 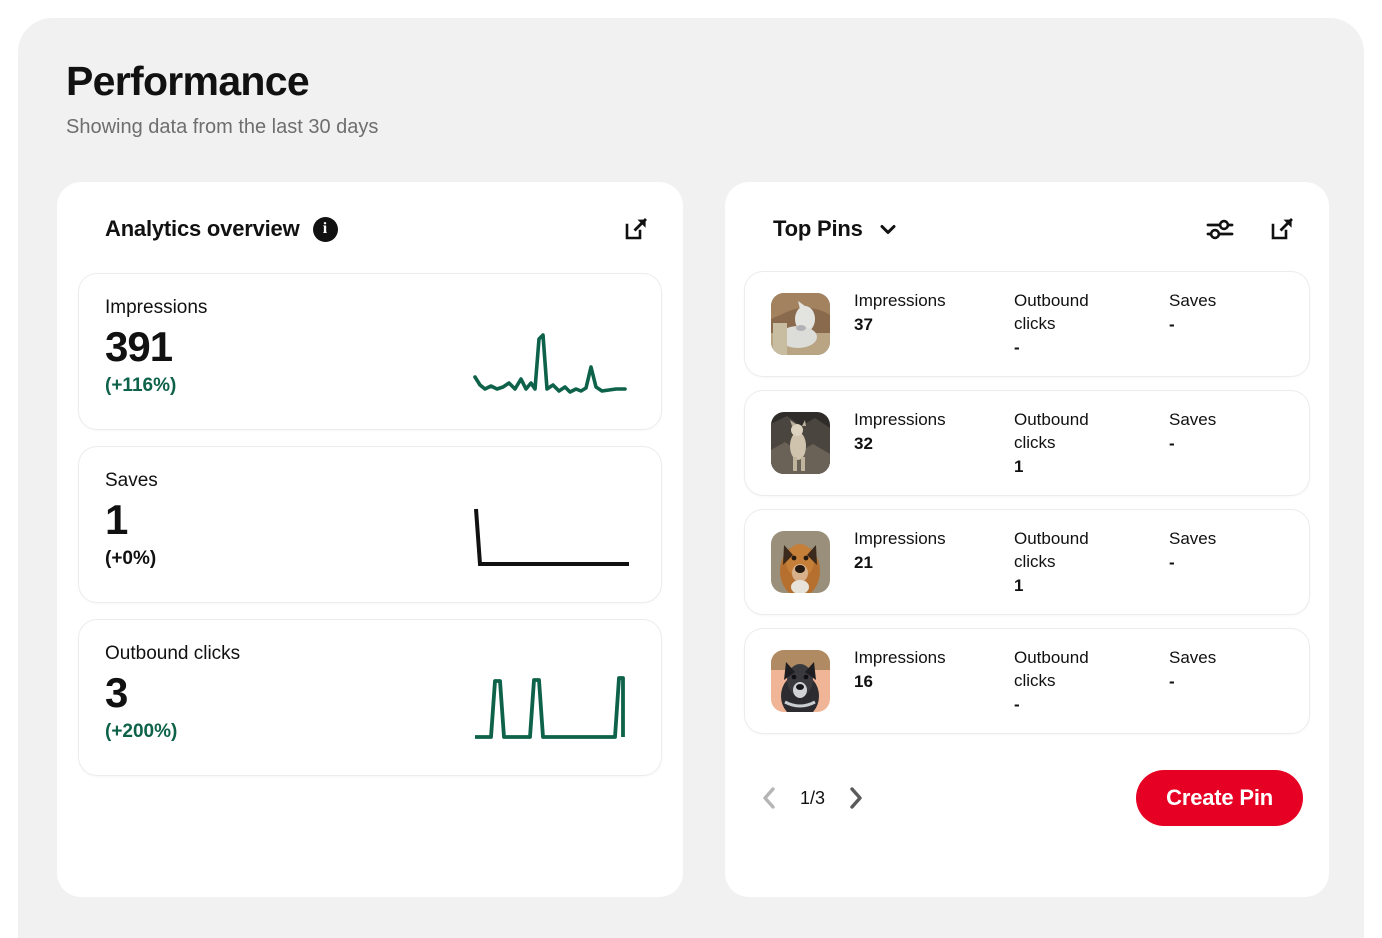 What do you see at coordinates (934, 324) in the screenshot?
I see `pin-stat-impressions: Impressions 37` at bounding box center [934, 324].